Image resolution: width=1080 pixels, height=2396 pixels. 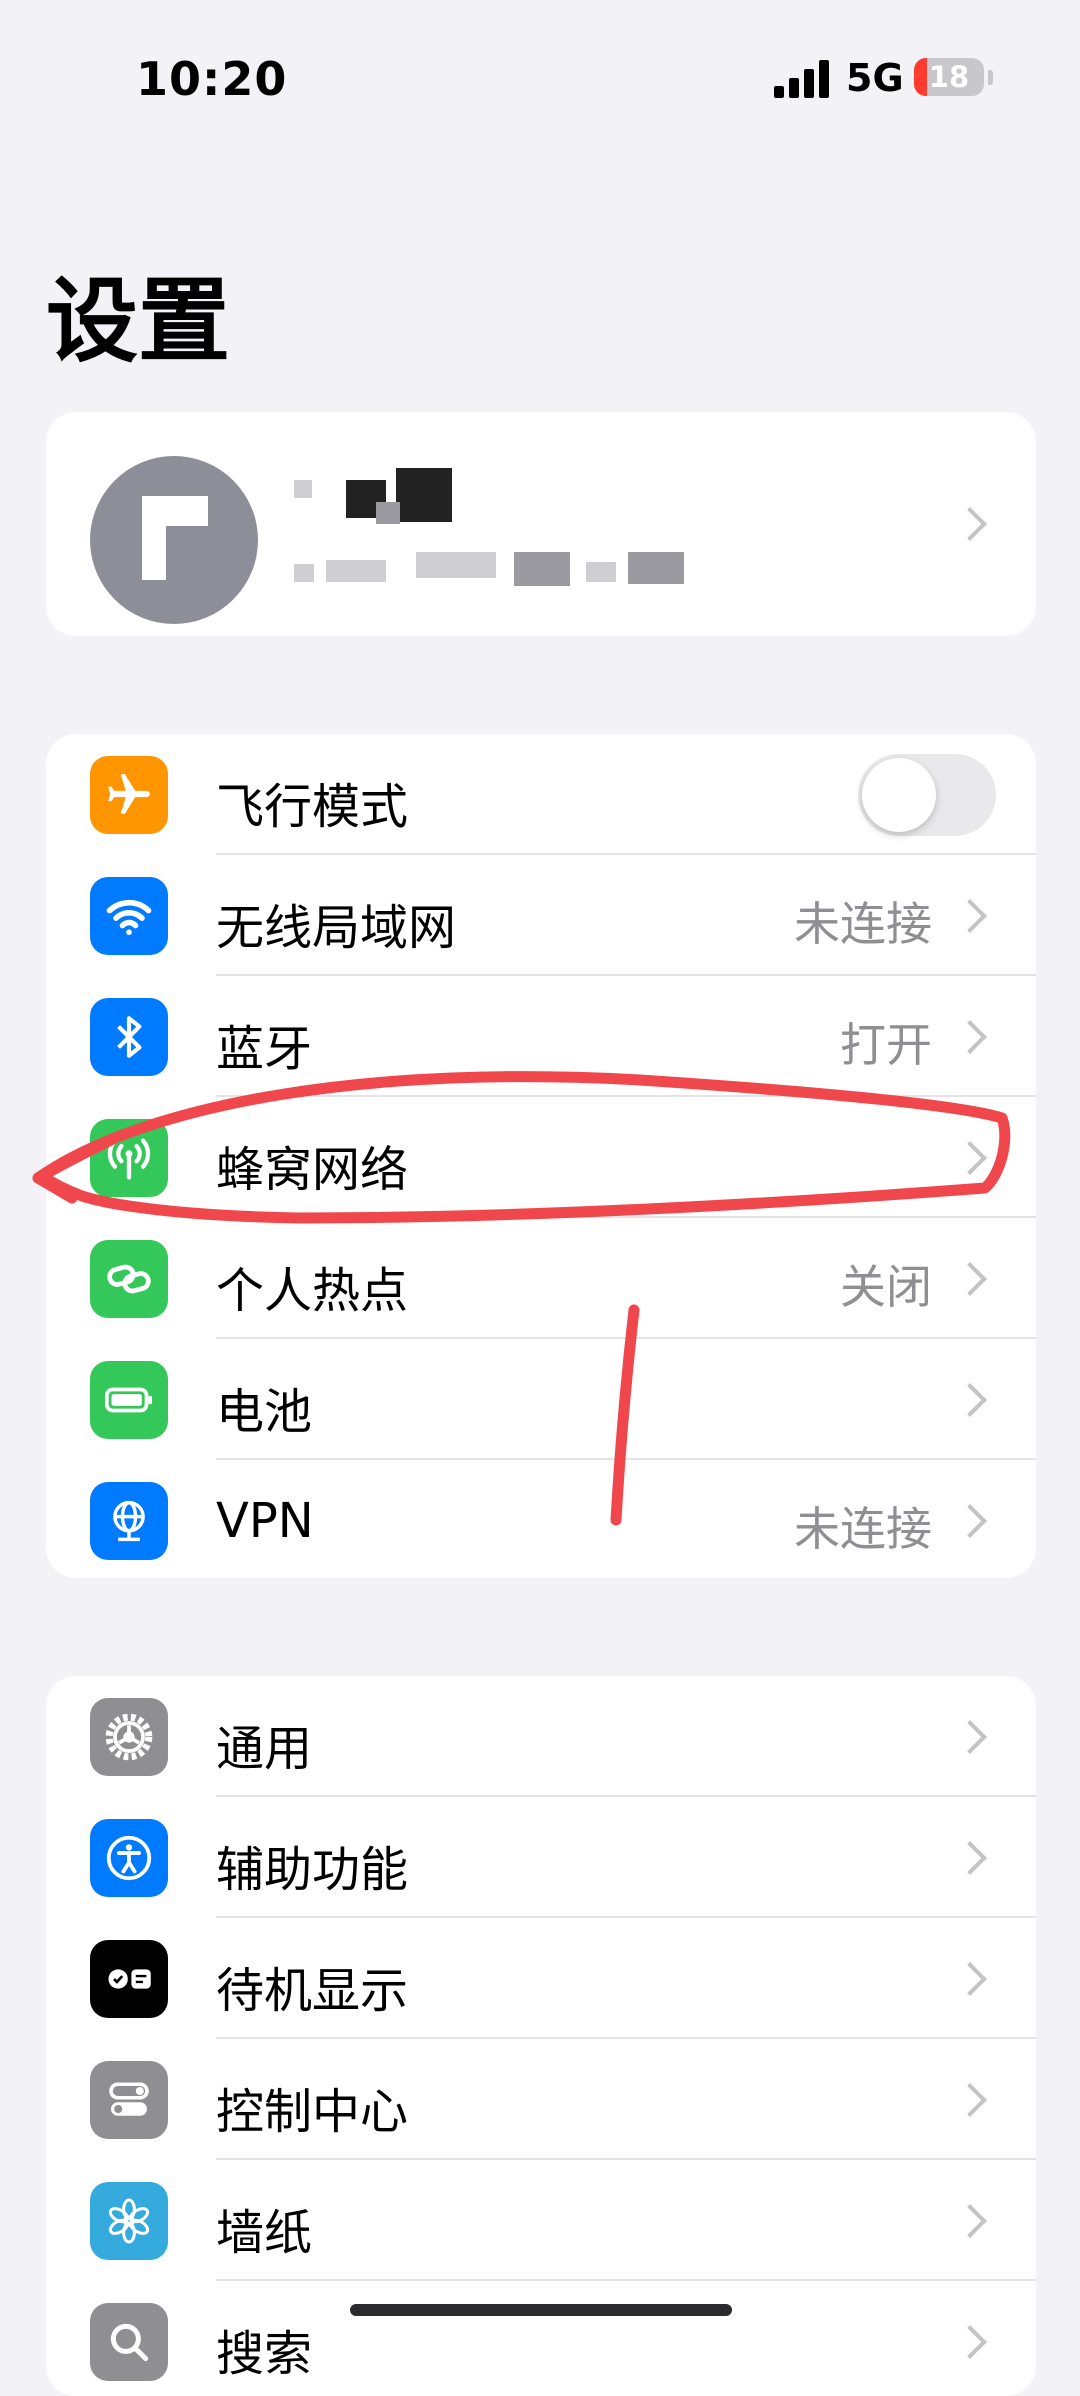 What do you see at coordinates (129, 1400) in the screenshot?
I see `battery-icon` at bounding box center [129, 1400].